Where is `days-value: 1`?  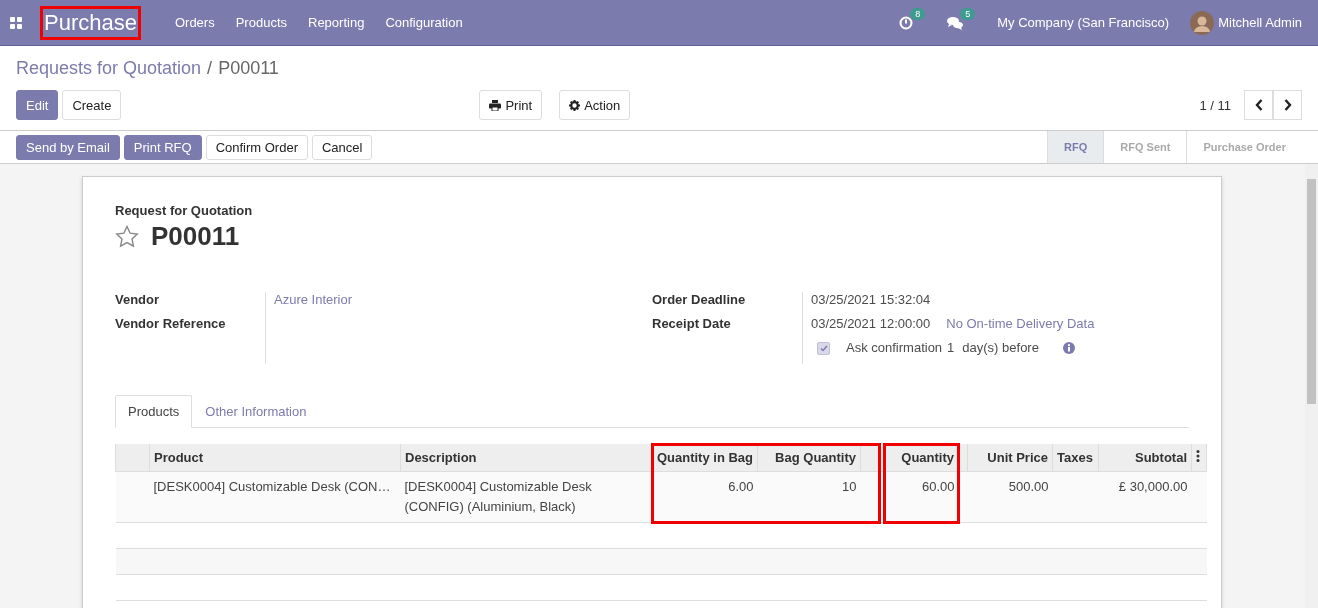 days-value: 1 is located at coordinates (951, 348).